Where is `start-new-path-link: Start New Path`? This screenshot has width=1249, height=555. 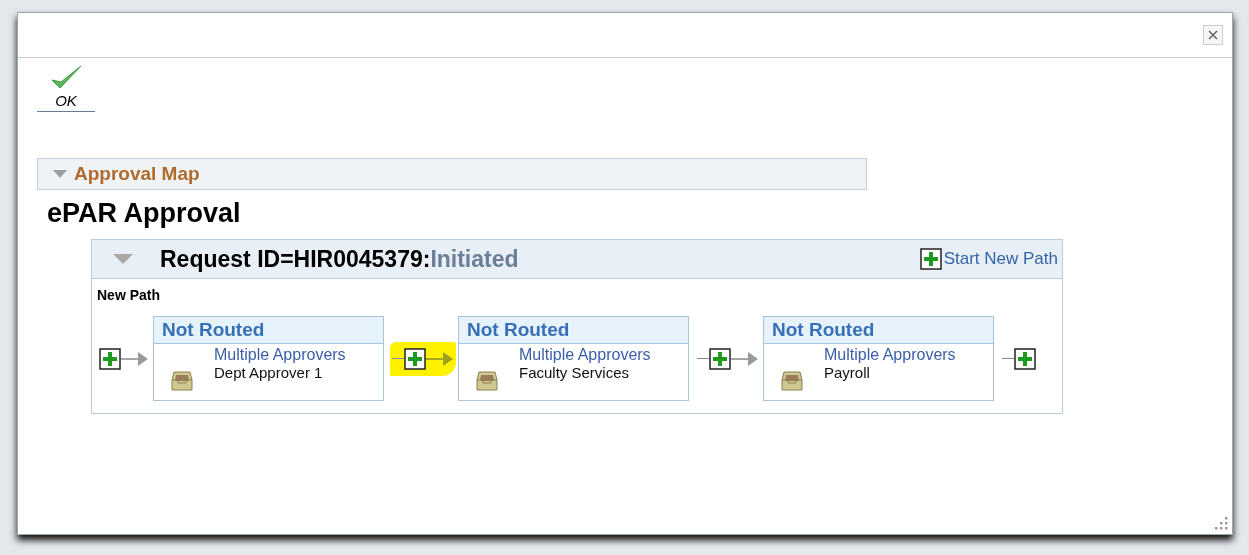
start-new-path-link: Start New Path is located at coordinates (988, 259).